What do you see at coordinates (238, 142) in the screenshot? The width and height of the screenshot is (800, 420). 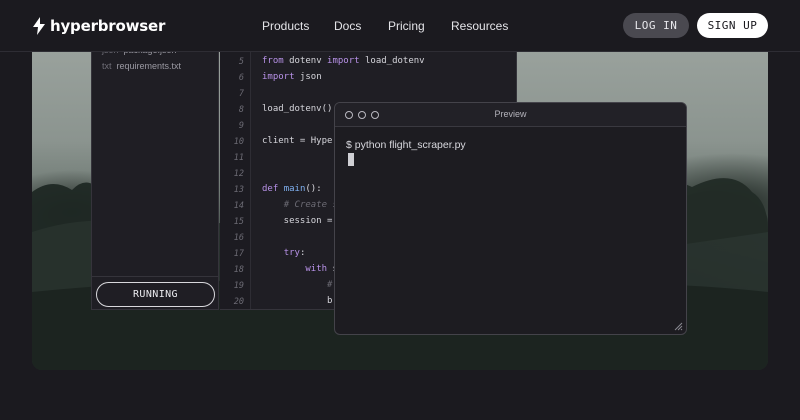 I see `line-number: 10` at bounding box center [238, 142].